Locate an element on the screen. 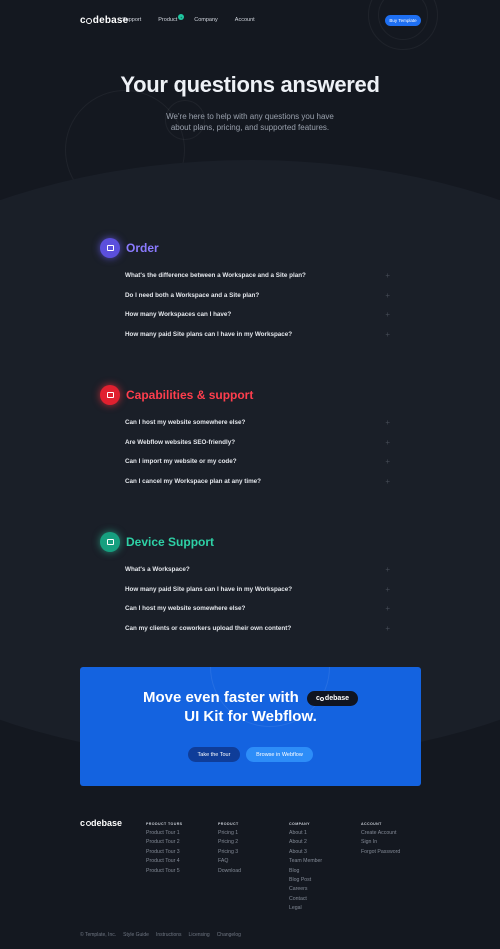  nav-account: Account is located at coordinates (245, 20).